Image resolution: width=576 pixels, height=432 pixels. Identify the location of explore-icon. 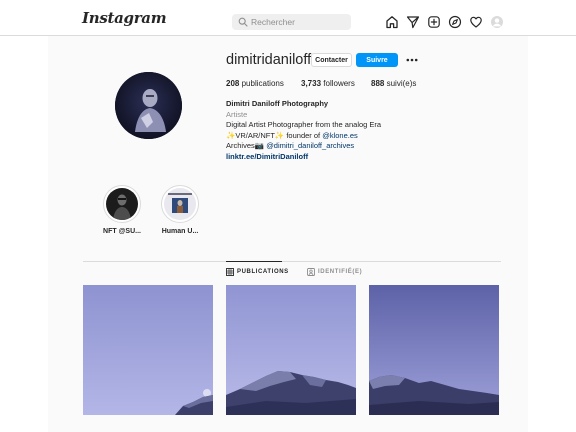
(455, 22).